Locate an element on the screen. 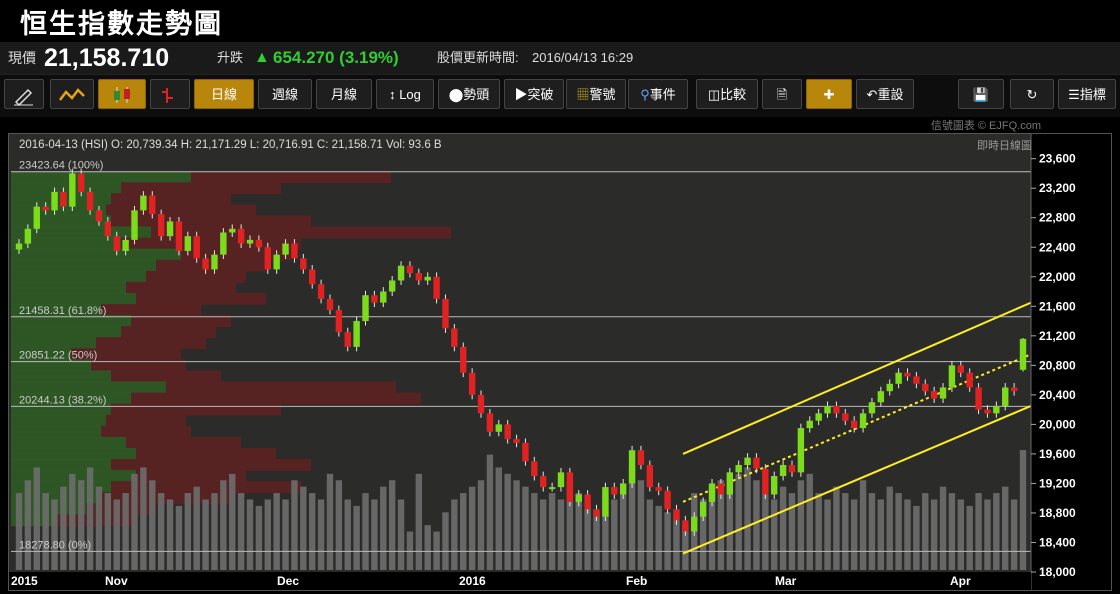 Image resolution: width=1120 pixels, height=594 pixels. title-bar: 恒生指數走勢圖 is located at coordinates (560, 21).